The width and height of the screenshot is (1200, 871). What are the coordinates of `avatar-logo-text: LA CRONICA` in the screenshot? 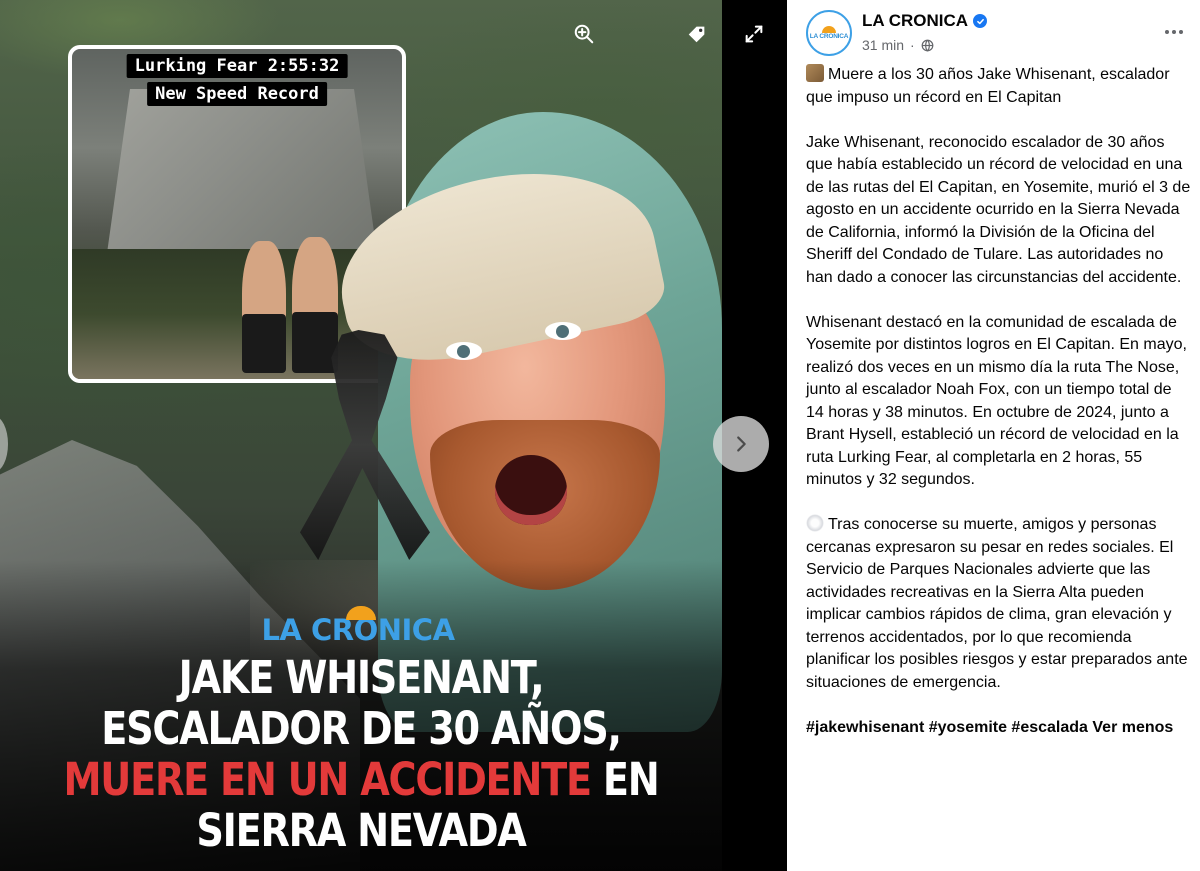 It's located at (829, 36).